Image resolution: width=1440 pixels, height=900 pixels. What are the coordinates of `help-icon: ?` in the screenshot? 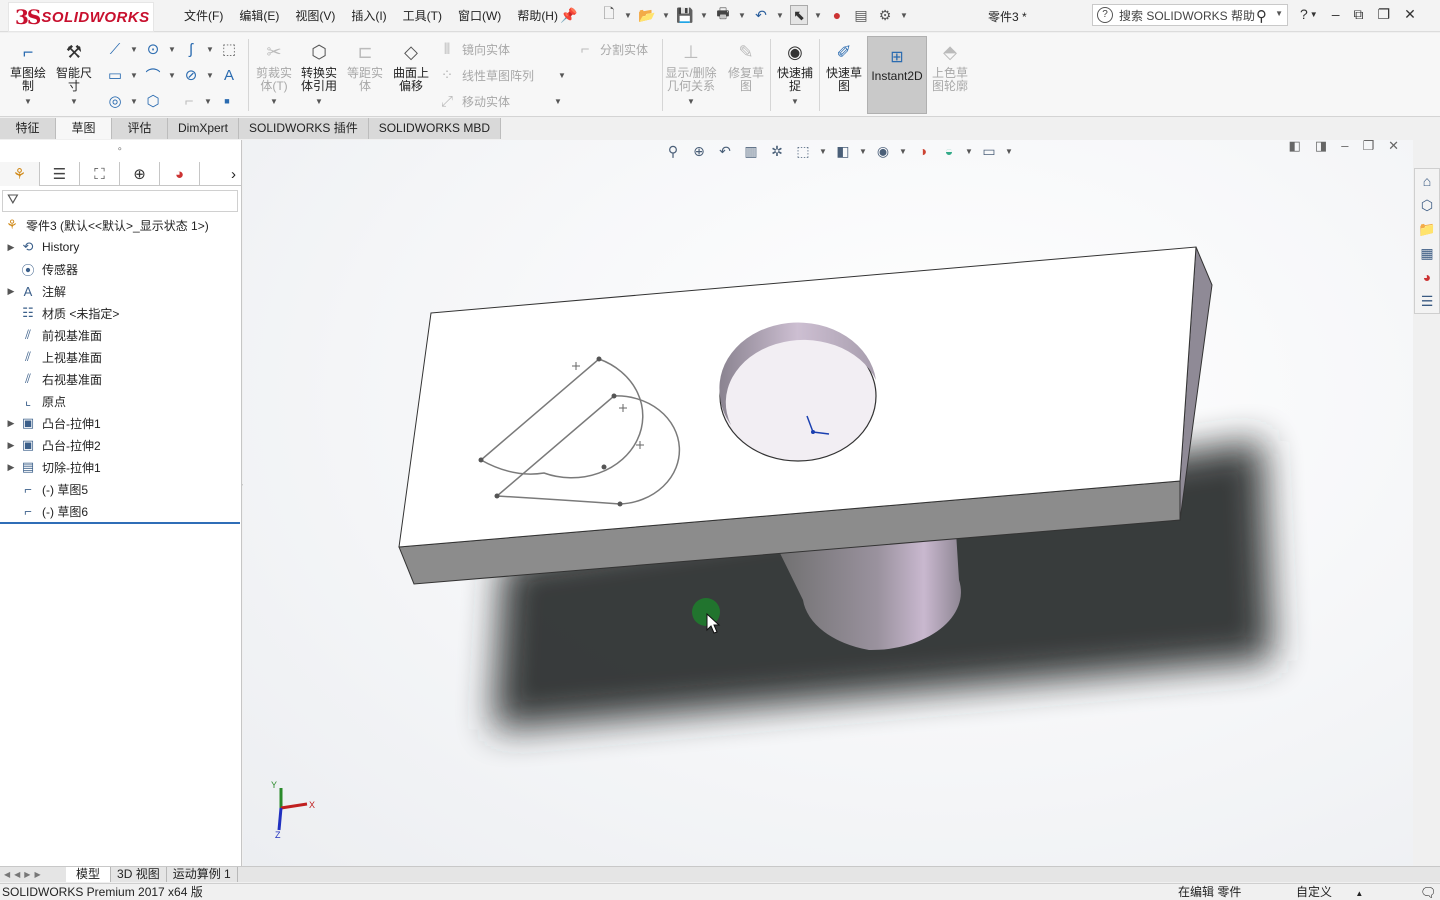 It's located at (1304, 14).